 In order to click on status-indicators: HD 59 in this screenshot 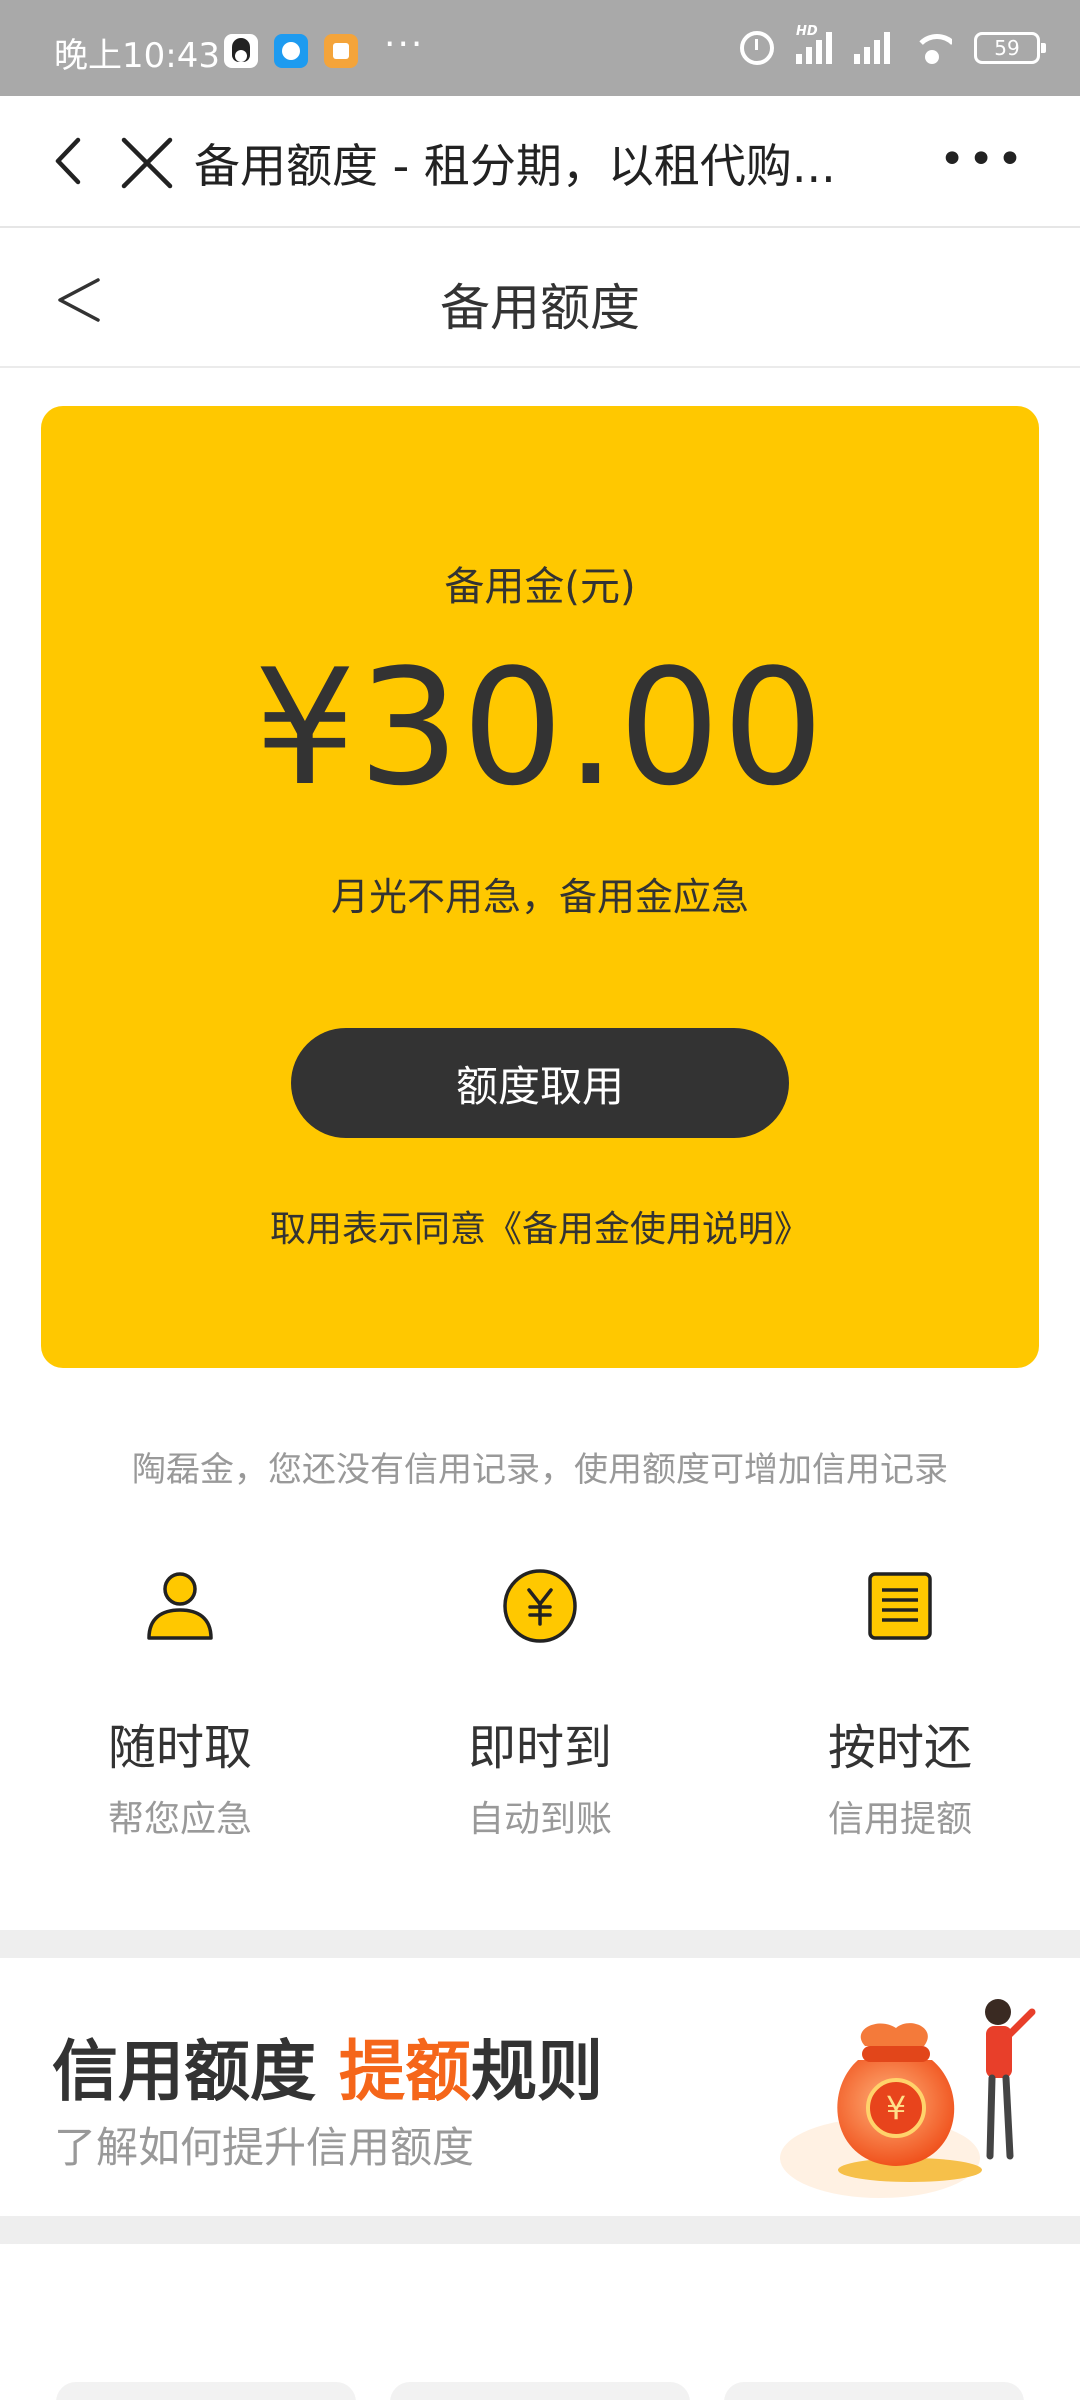, I will do `click(893, 46)`.